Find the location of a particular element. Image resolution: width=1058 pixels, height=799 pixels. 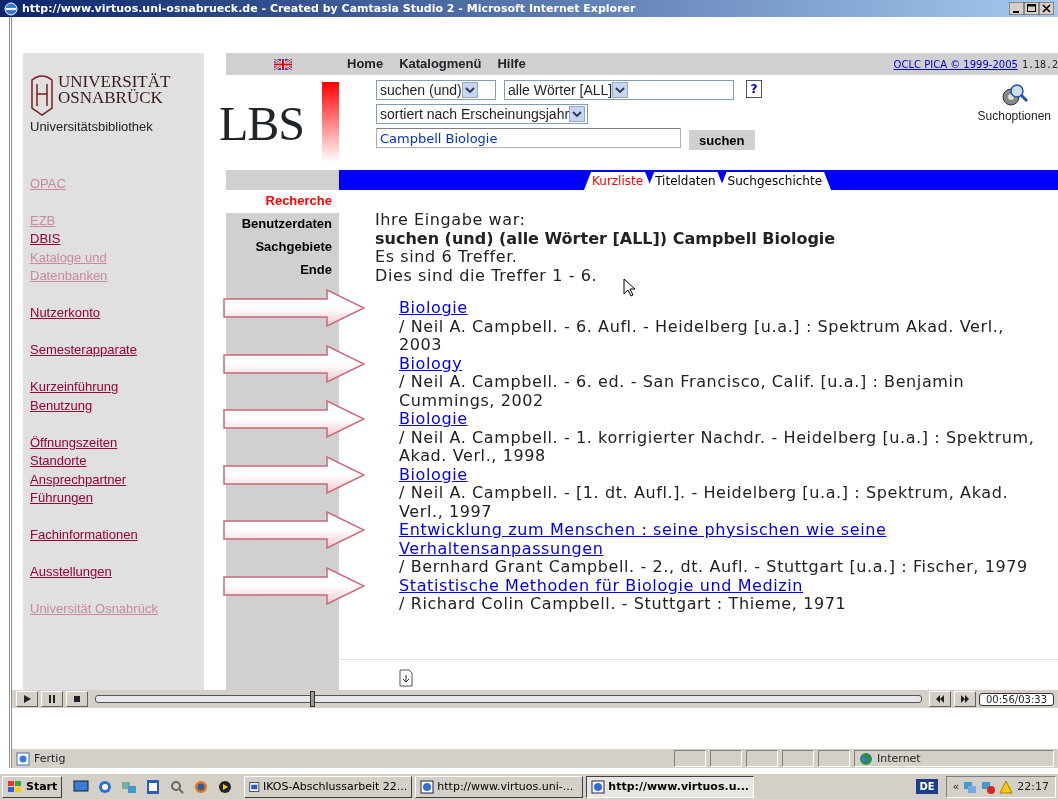

pause-icon is located at coordinates (52, 699).